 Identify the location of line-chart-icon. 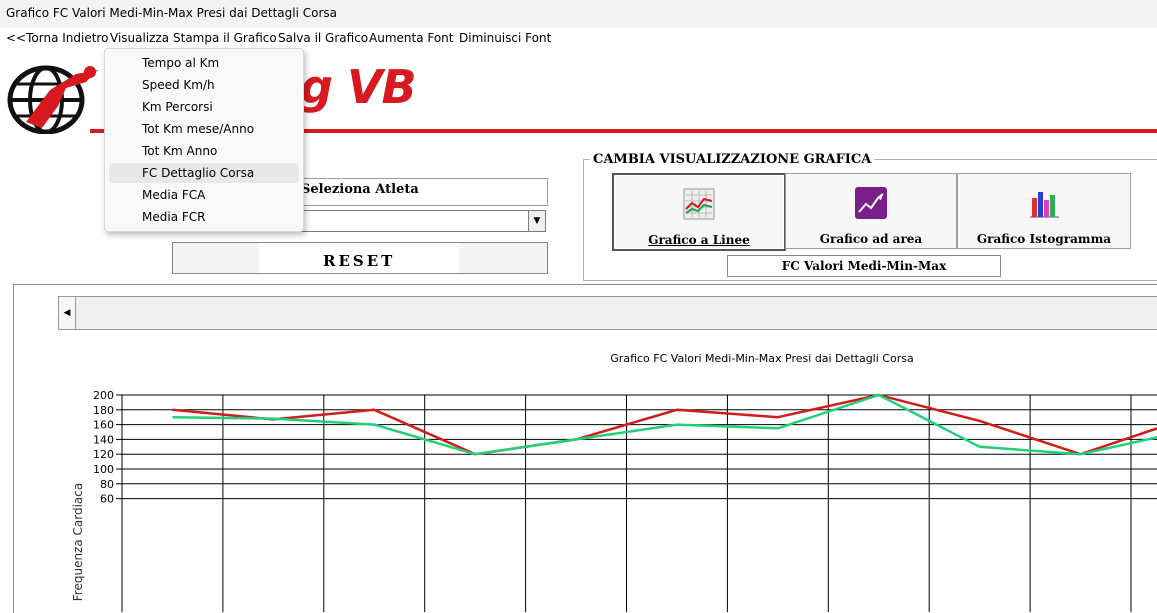
(699, 204).